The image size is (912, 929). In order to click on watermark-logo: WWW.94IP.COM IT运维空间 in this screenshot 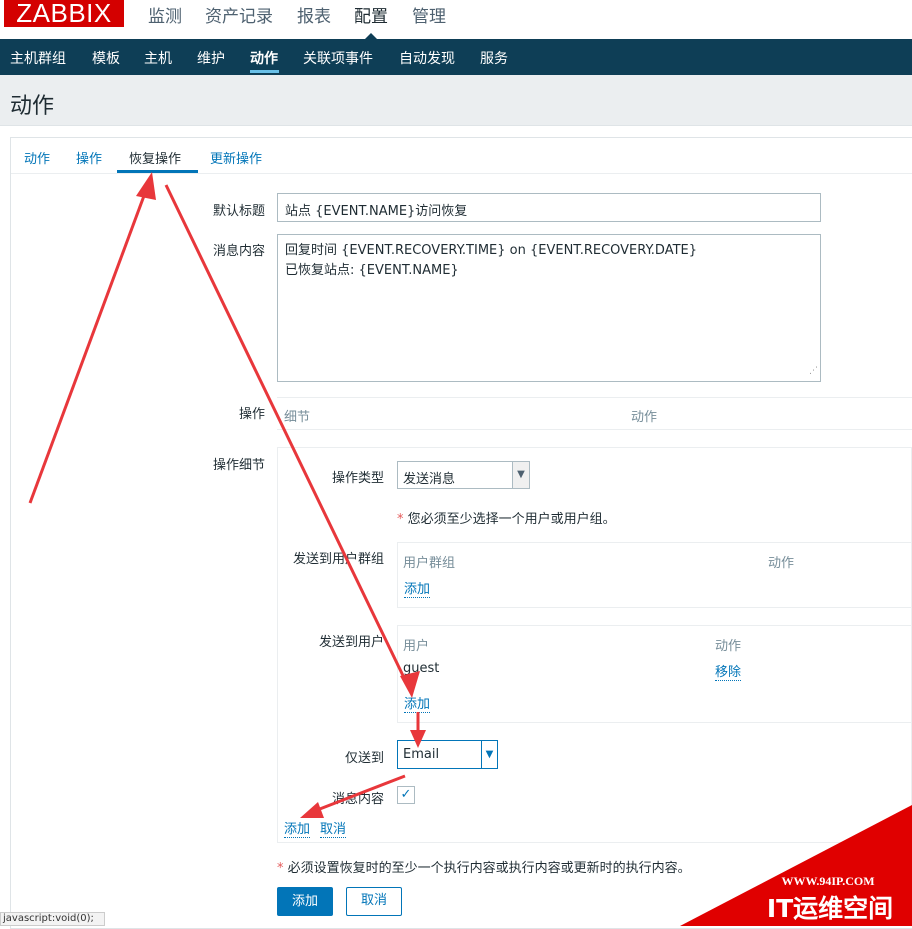, I will do `click(796, 865)`.